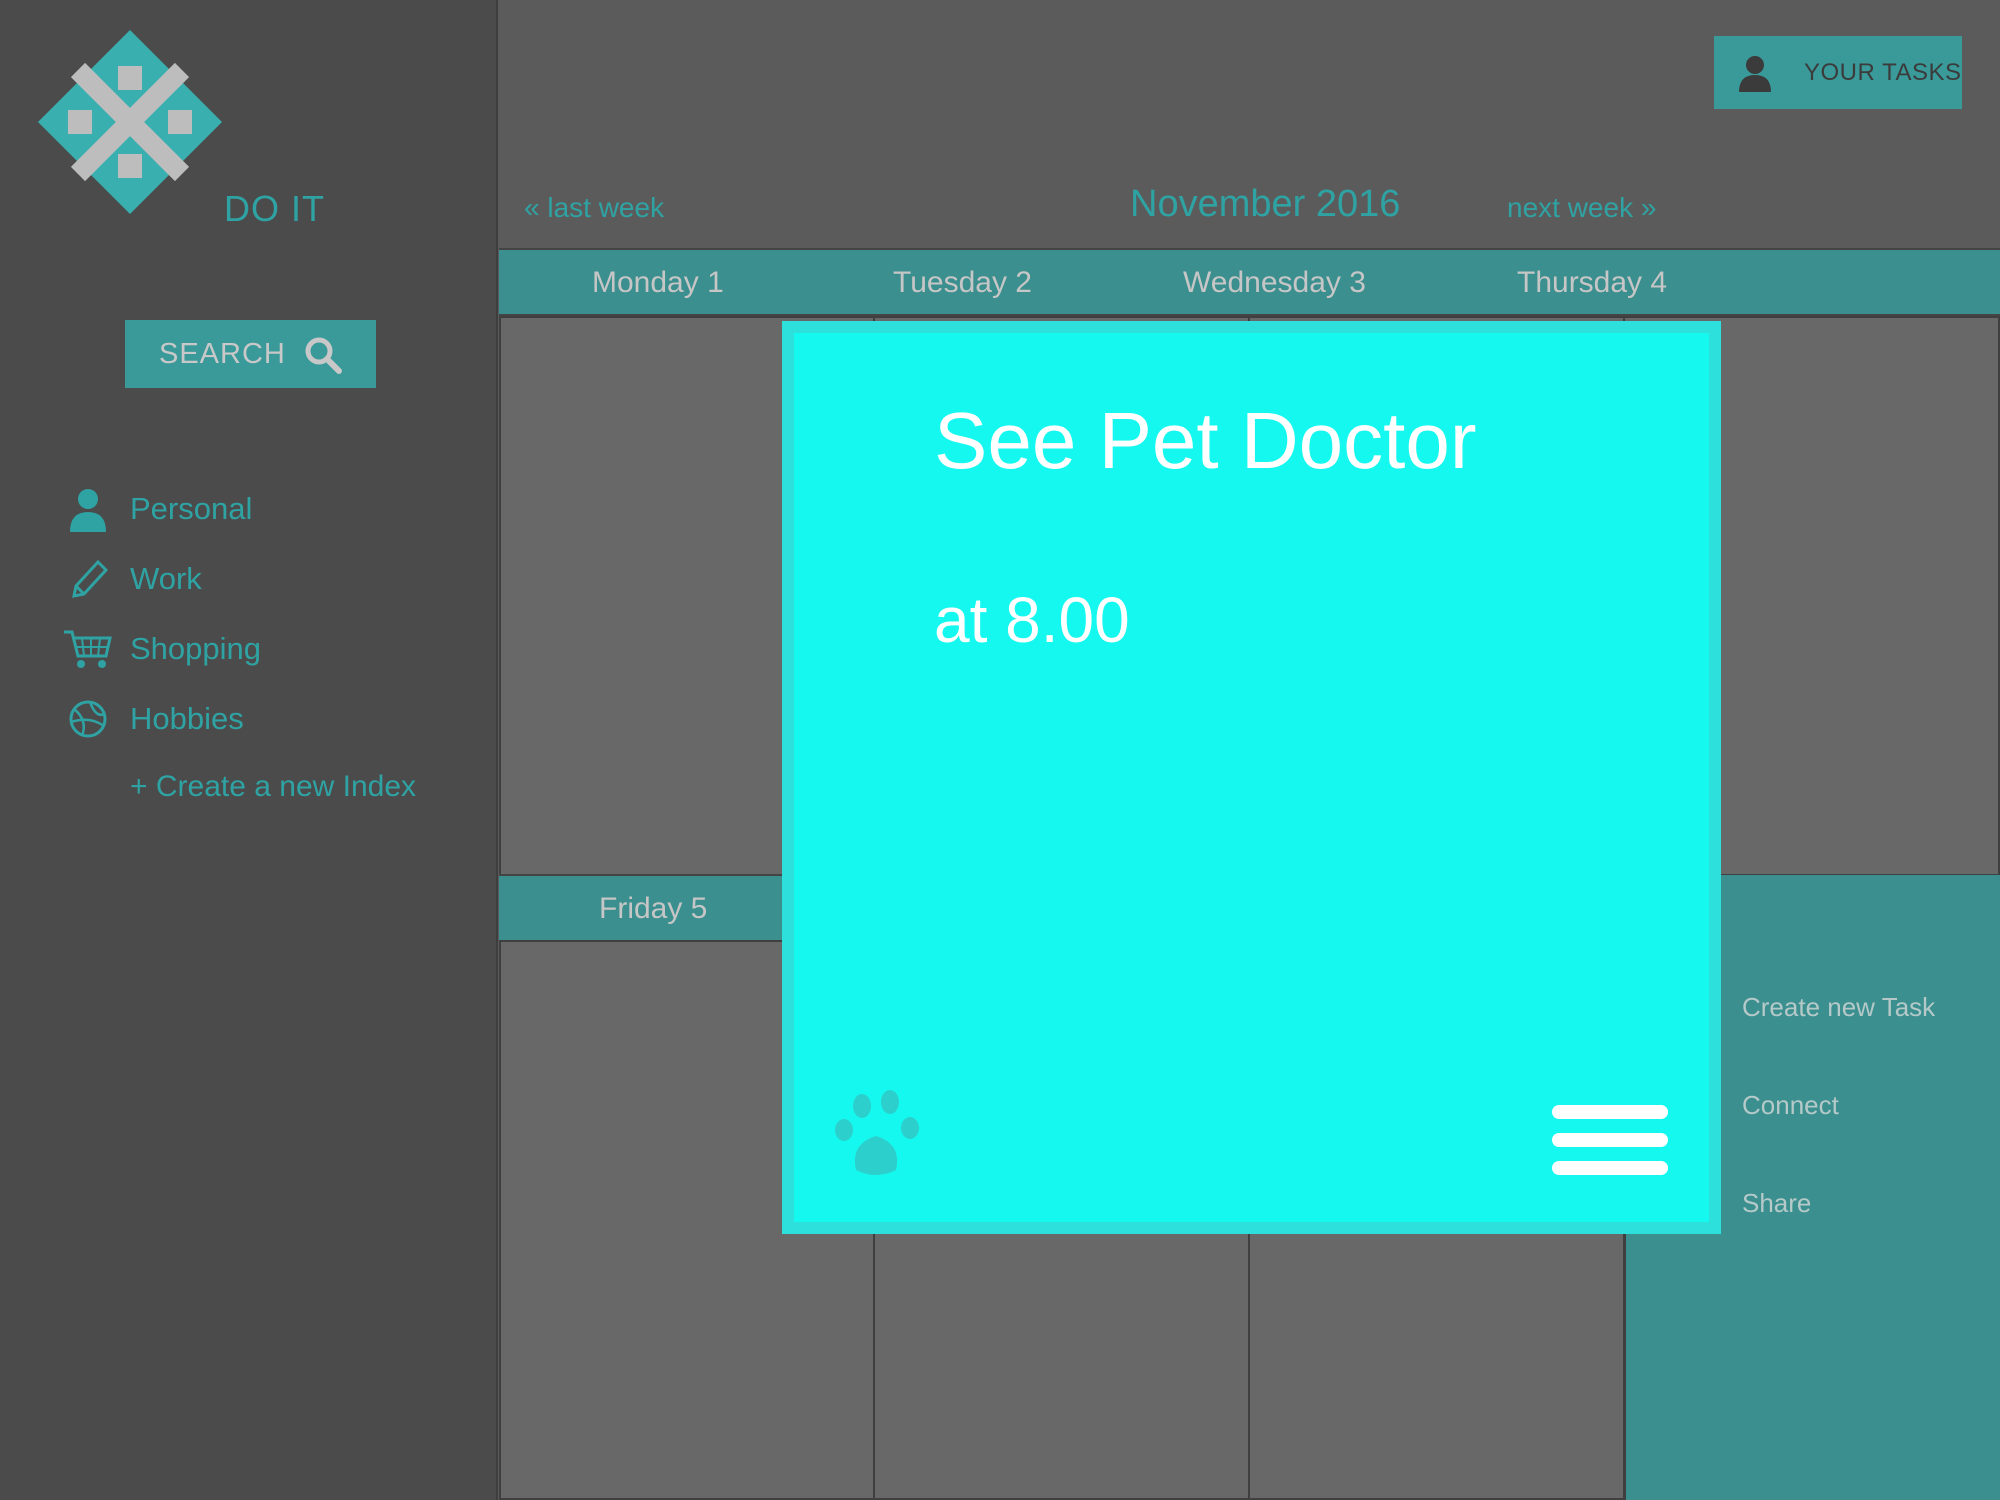  What do you see at coordinates (1581, 208) in the screenshot?
I see `next-week-link: next week »` at bounding box center [1581, 208].